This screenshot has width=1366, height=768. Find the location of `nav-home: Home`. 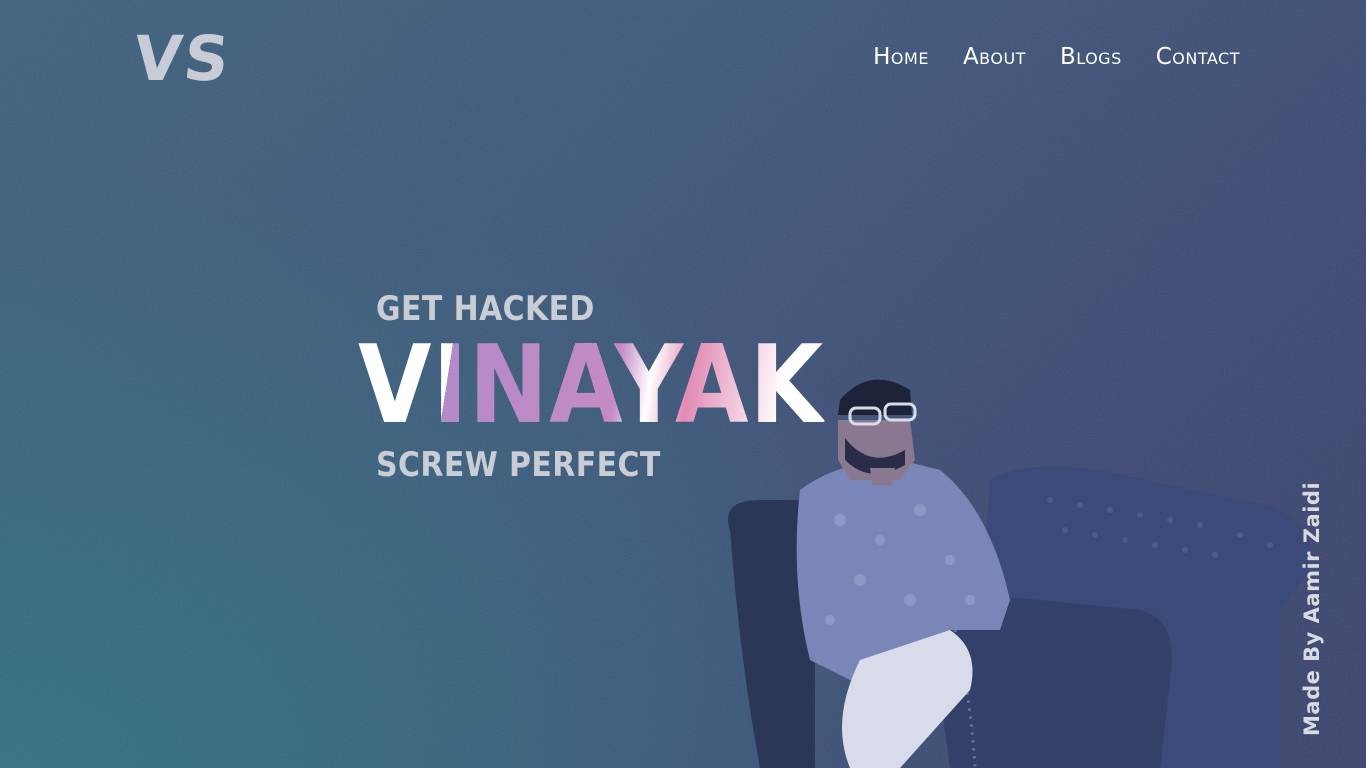

nav-home: Home is located at coordinates (901, 57).